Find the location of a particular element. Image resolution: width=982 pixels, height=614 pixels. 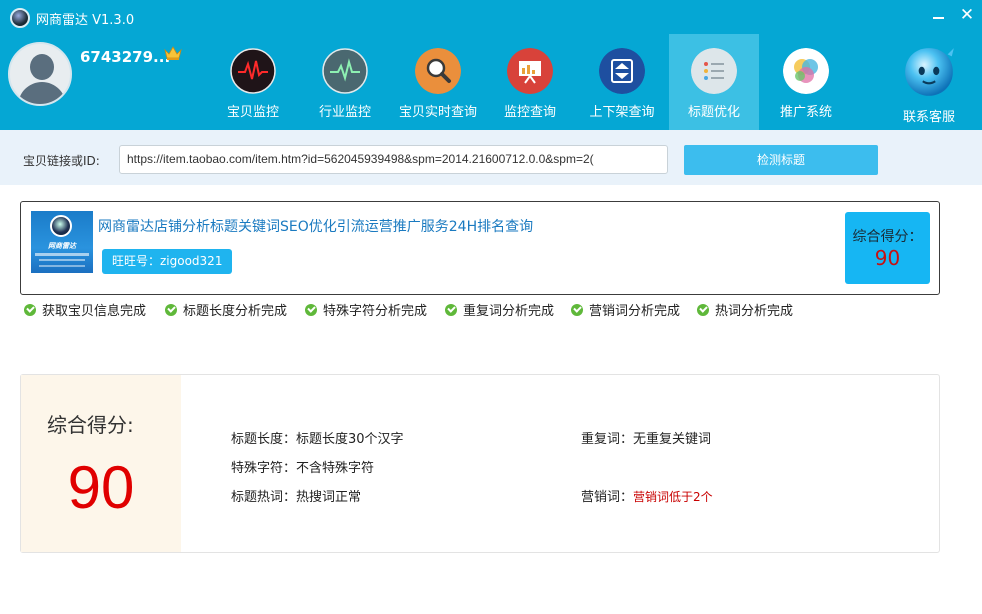

status-item: 特殊字符分析完成 is located at coordinates (366, 310).